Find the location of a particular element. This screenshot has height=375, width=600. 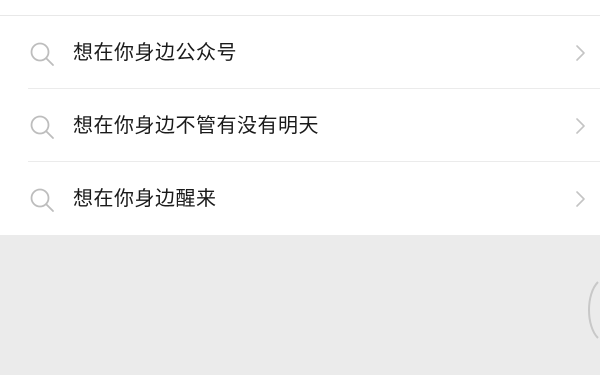

suggestion-text: 想在你身边公众号 is located at coordinates (155, 52).